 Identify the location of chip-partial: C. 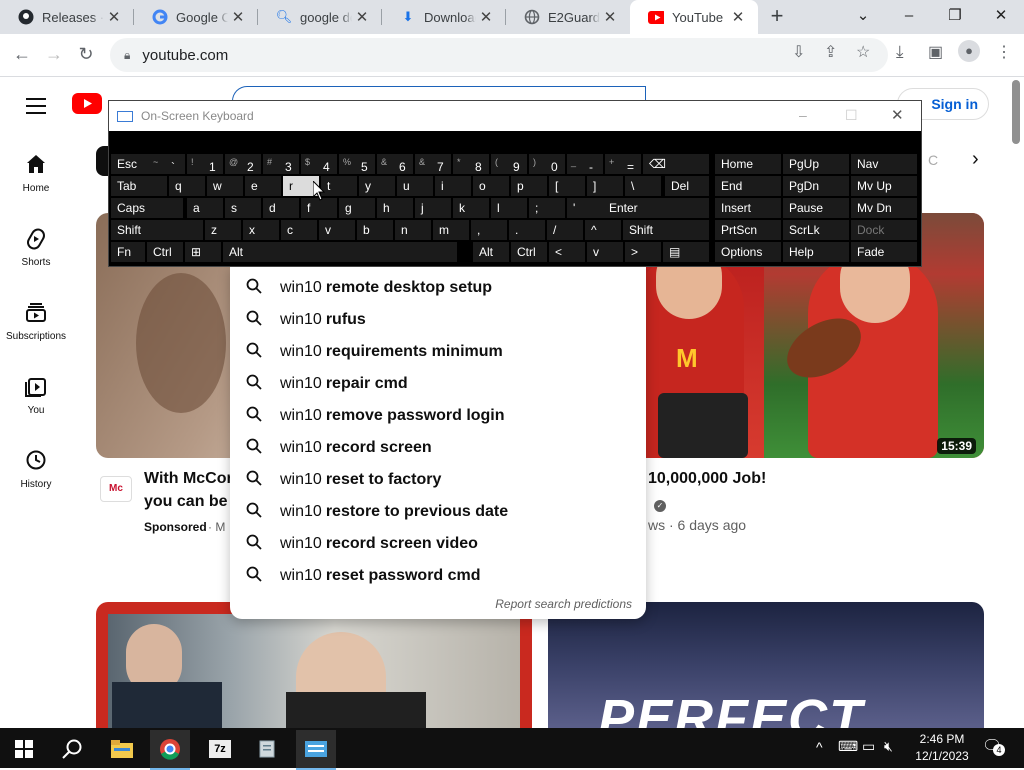
(933, 160).